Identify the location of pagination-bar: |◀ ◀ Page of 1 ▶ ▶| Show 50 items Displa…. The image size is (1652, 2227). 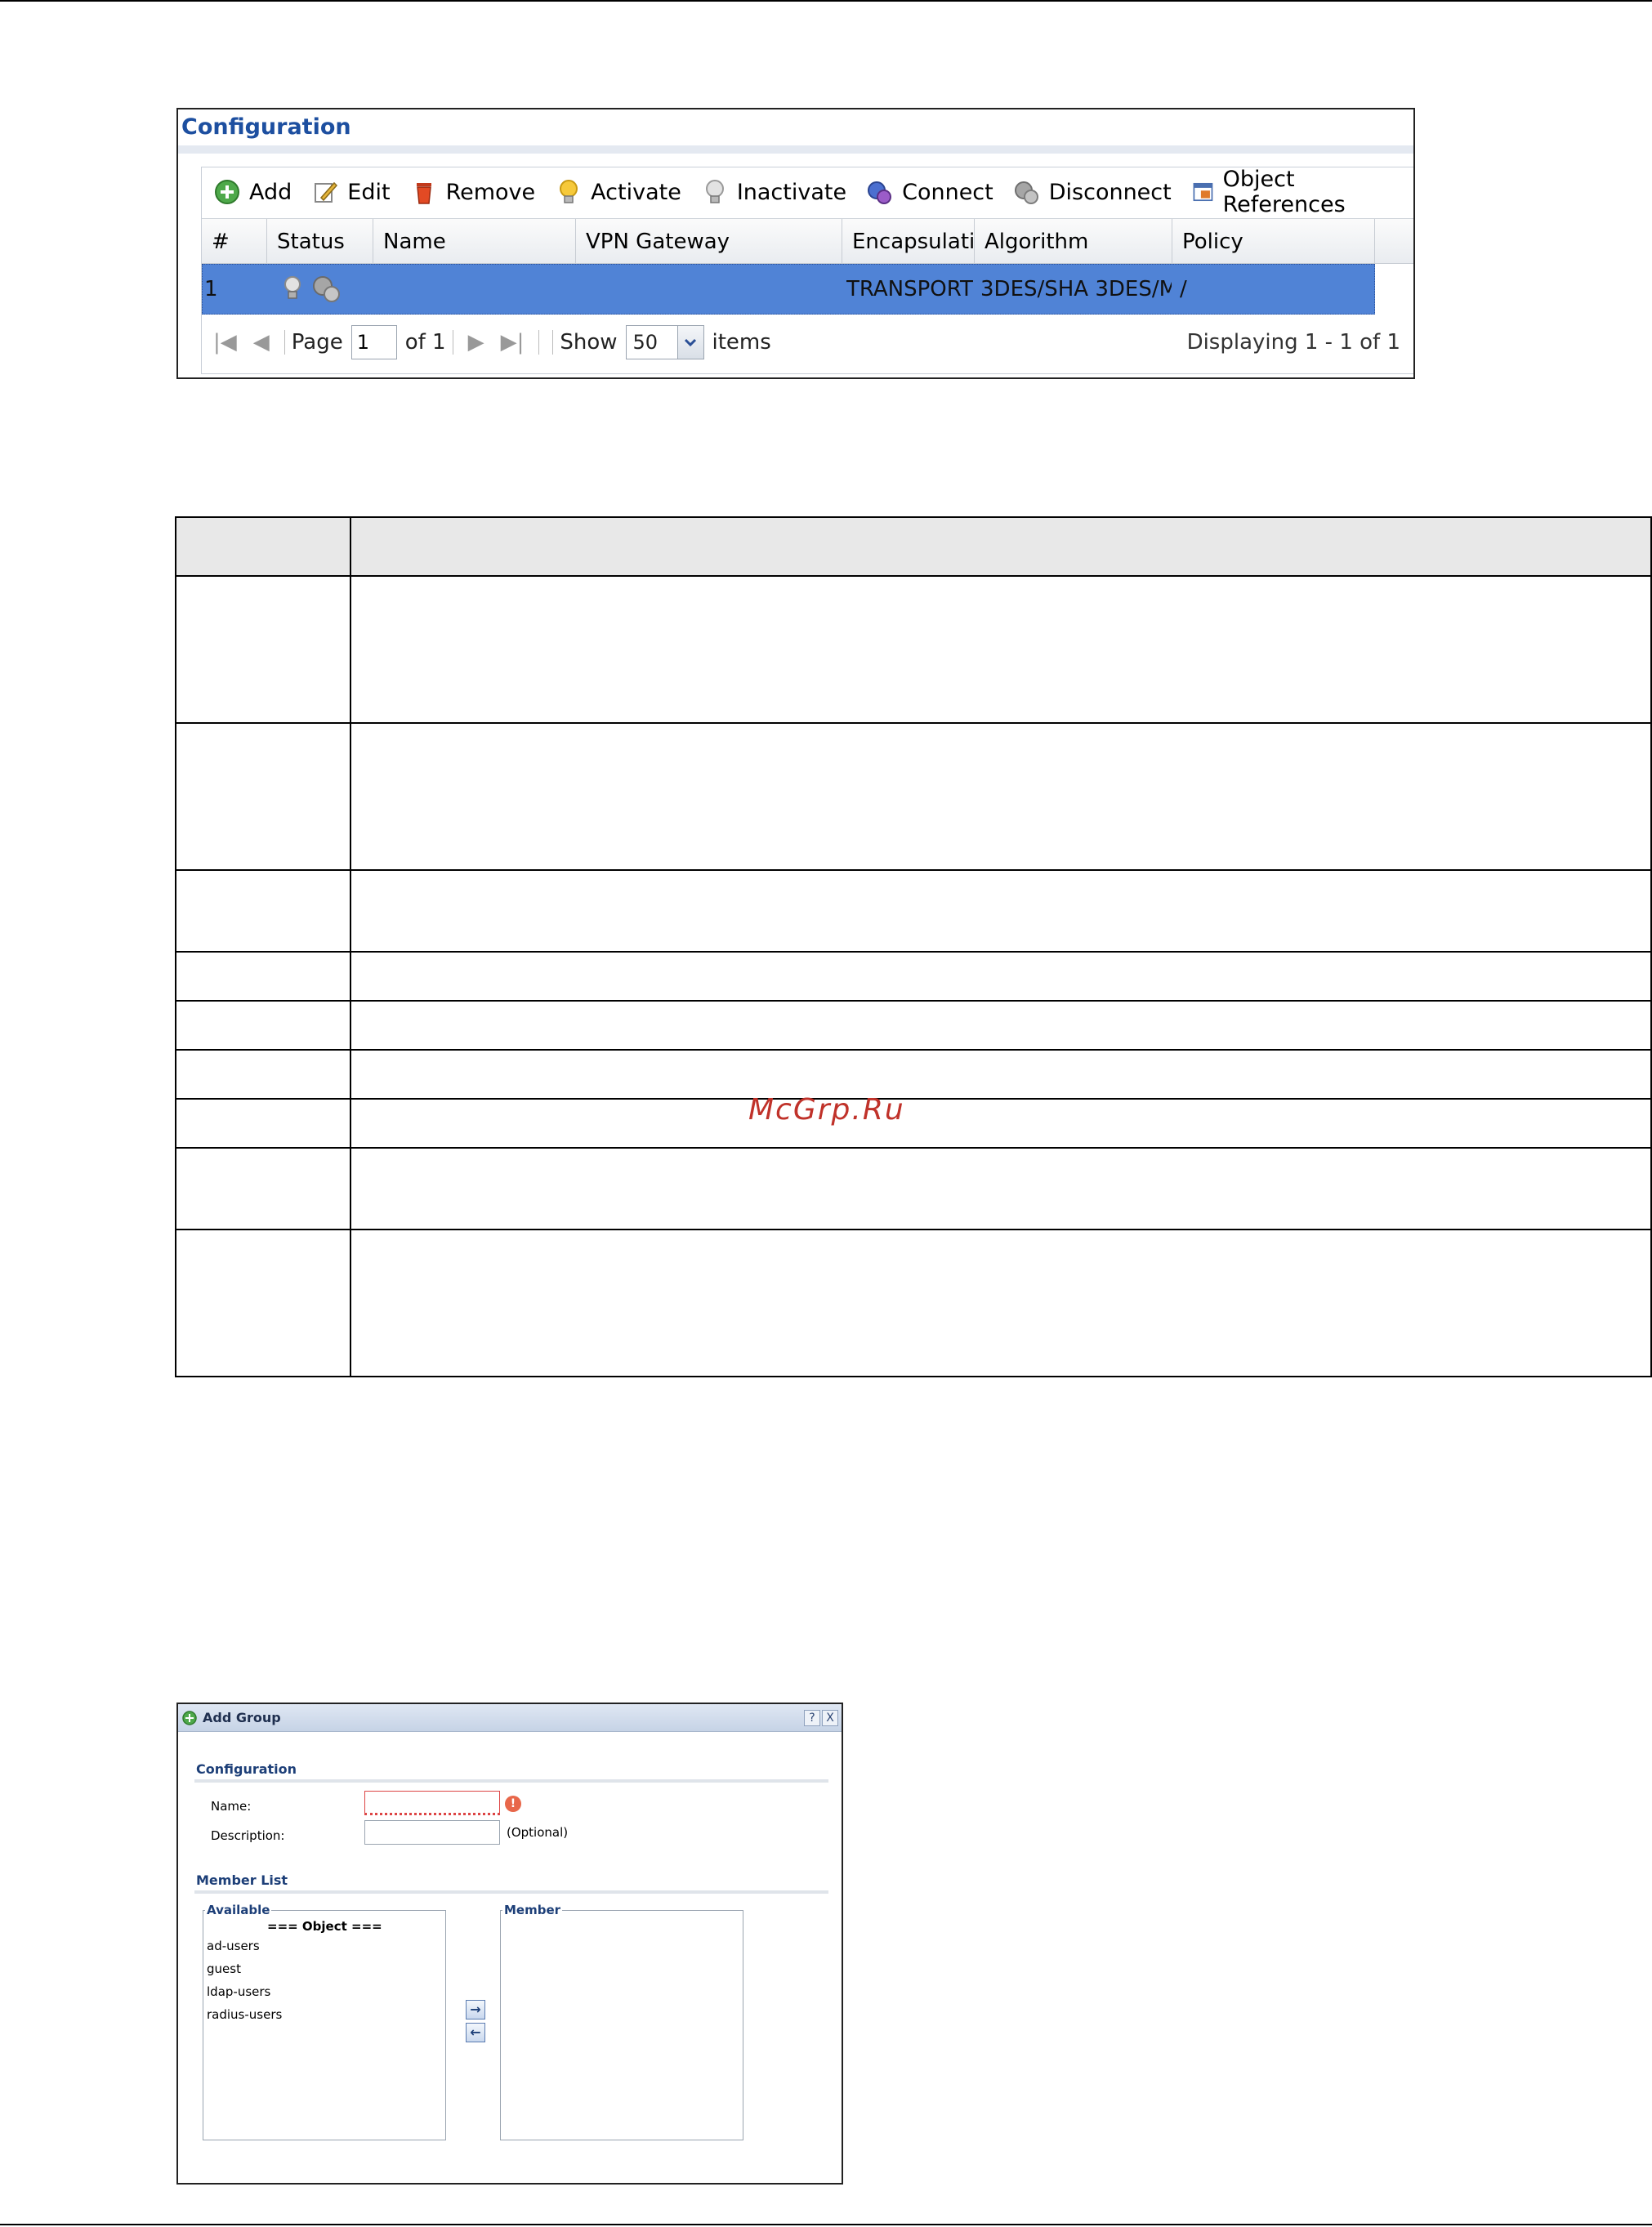
(807, 343).